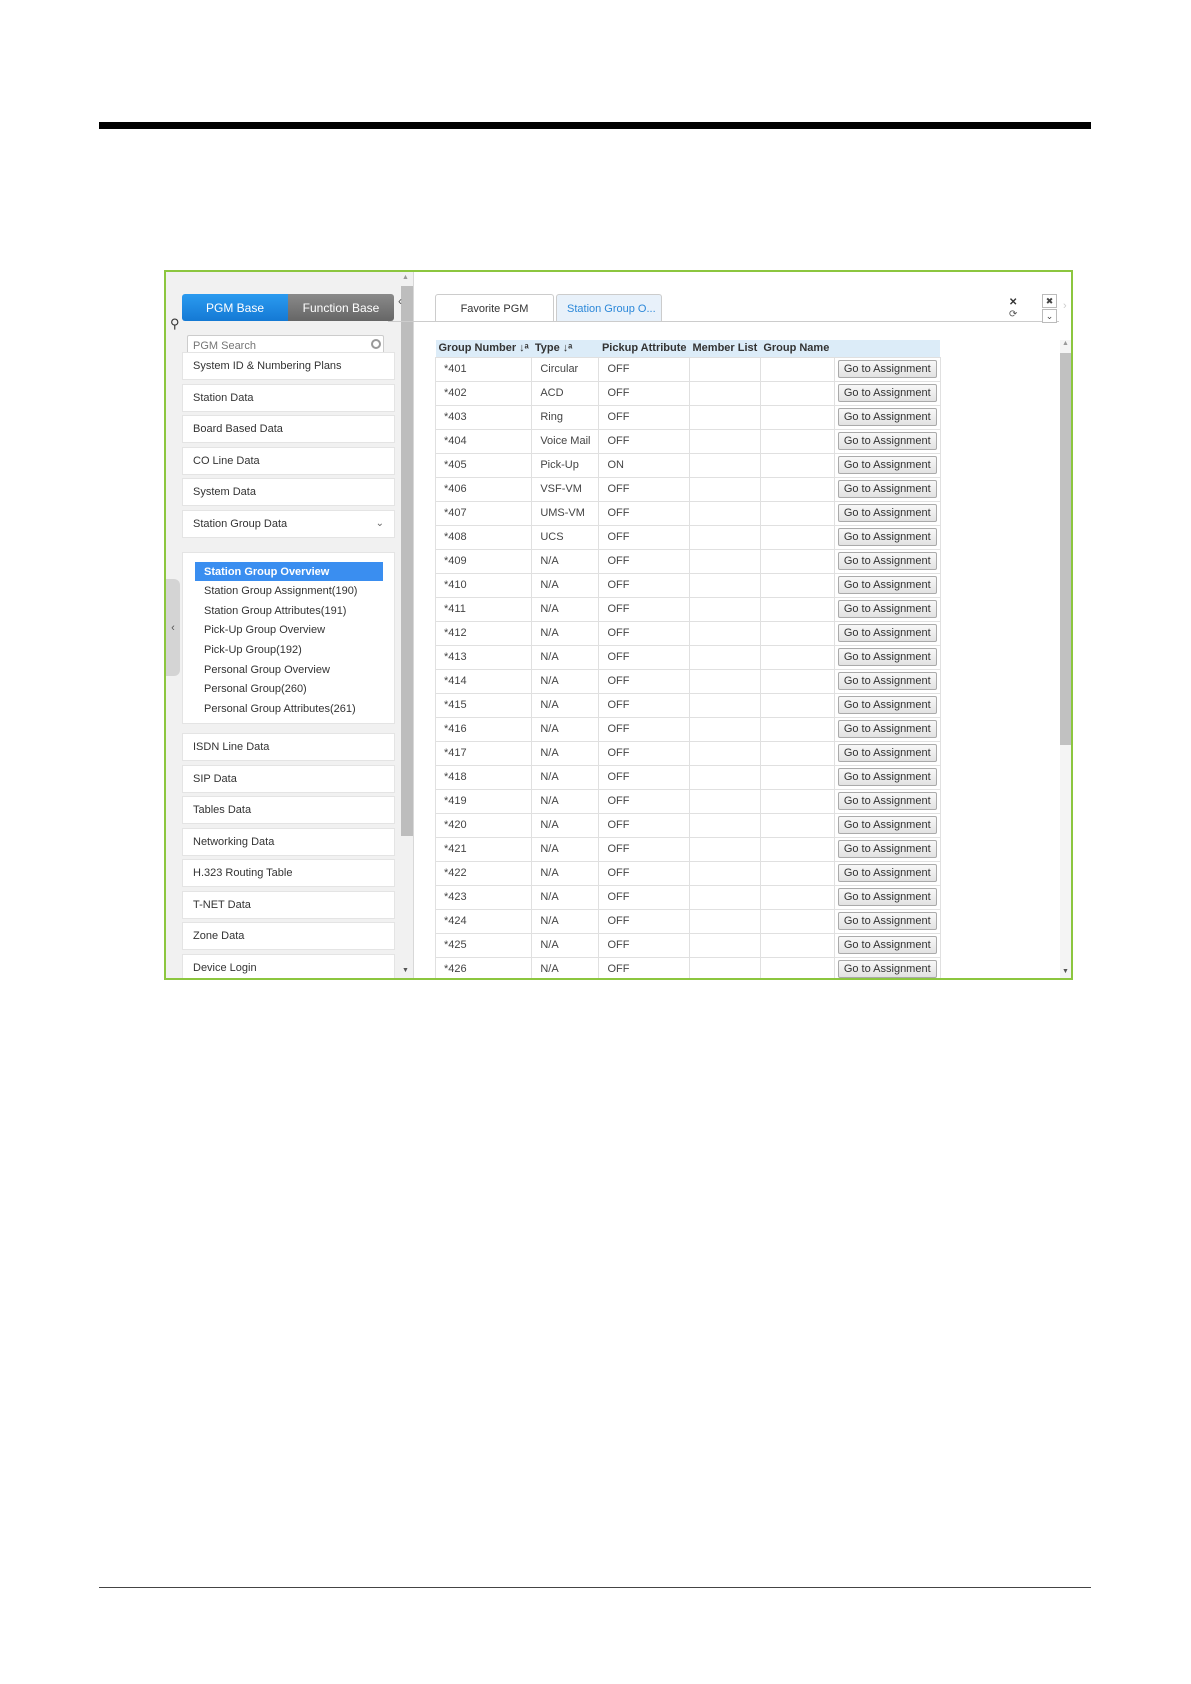 The width and height of the screenshot is (1191, 1684). I want to click on table-row: *414 N/A OFF Go to Assignment, so click(687, 681).